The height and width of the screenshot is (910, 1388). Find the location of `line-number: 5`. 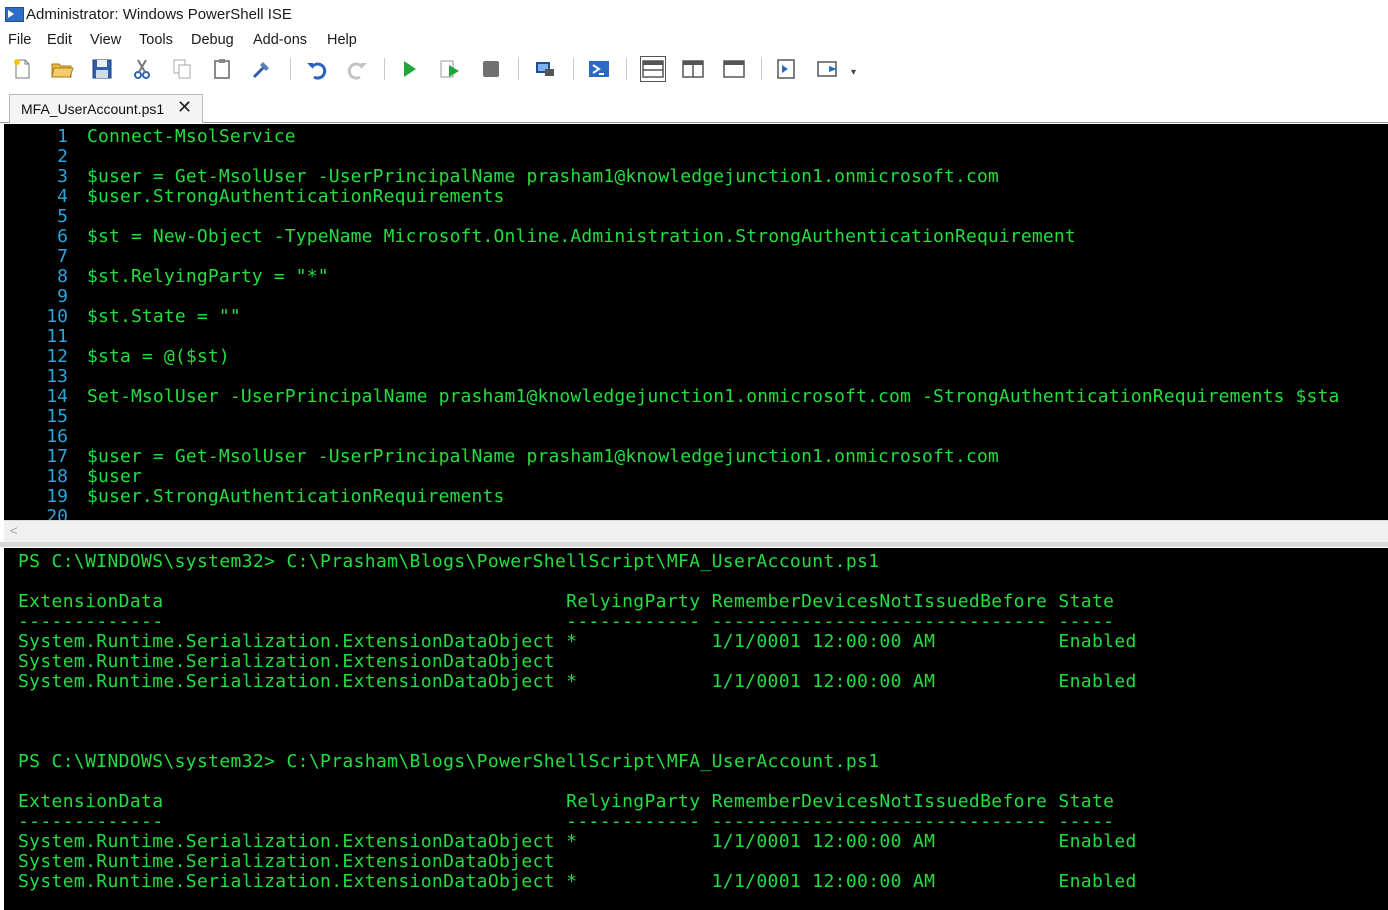

line-number: 5 is located at coordinates (62, 216).